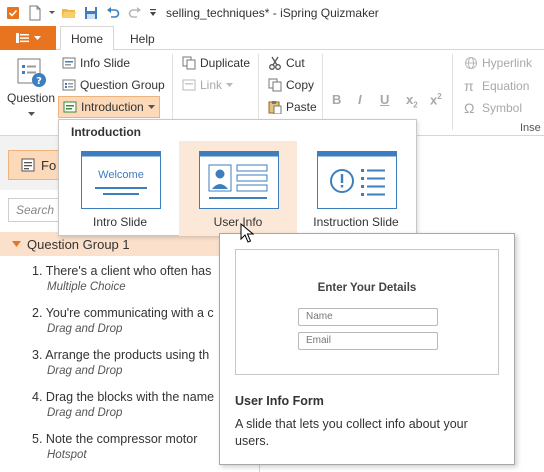 Image resolution: width=544 pixels, height=472 pixels. What do you see at coordinates (301, 107) in the screenshot?
I see `paste-label: Paste` at bounding box center [301, 107].